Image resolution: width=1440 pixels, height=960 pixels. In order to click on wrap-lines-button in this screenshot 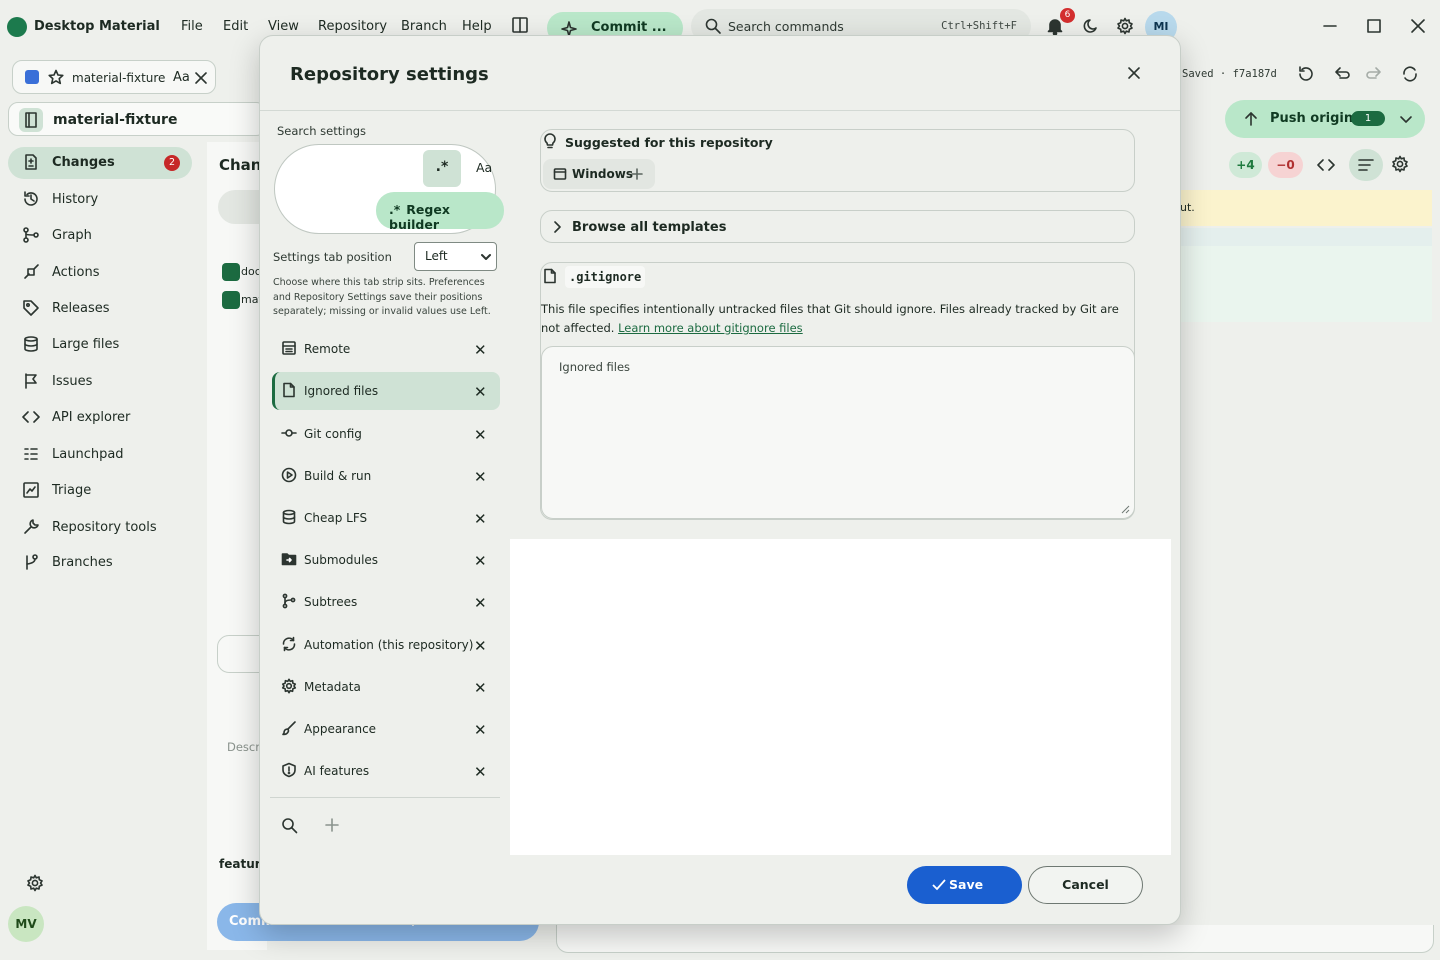, I will do `click(1366, 165)`.